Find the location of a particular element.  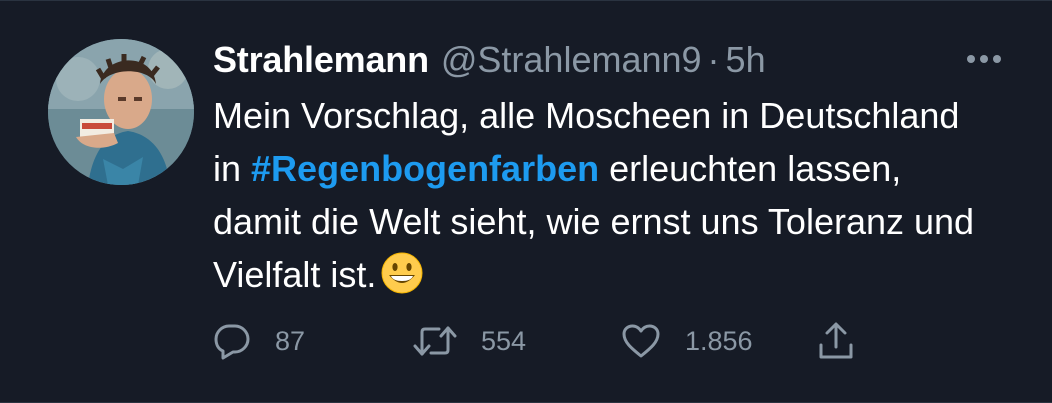

timestamp: 5h is located at coordinates (746, 60).